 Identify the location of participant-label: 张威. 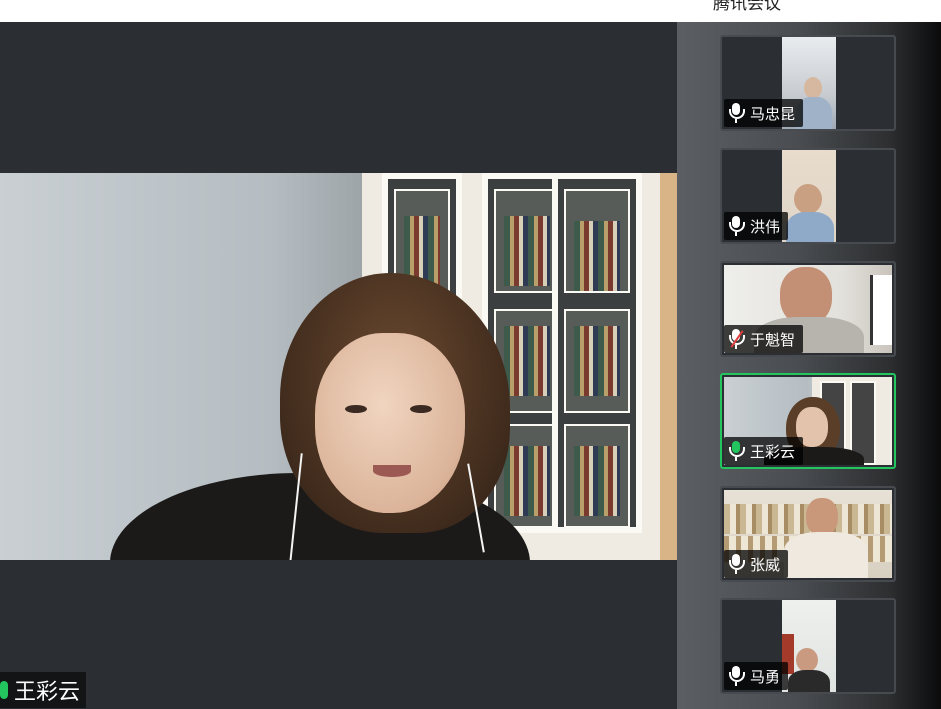
(756, 564).